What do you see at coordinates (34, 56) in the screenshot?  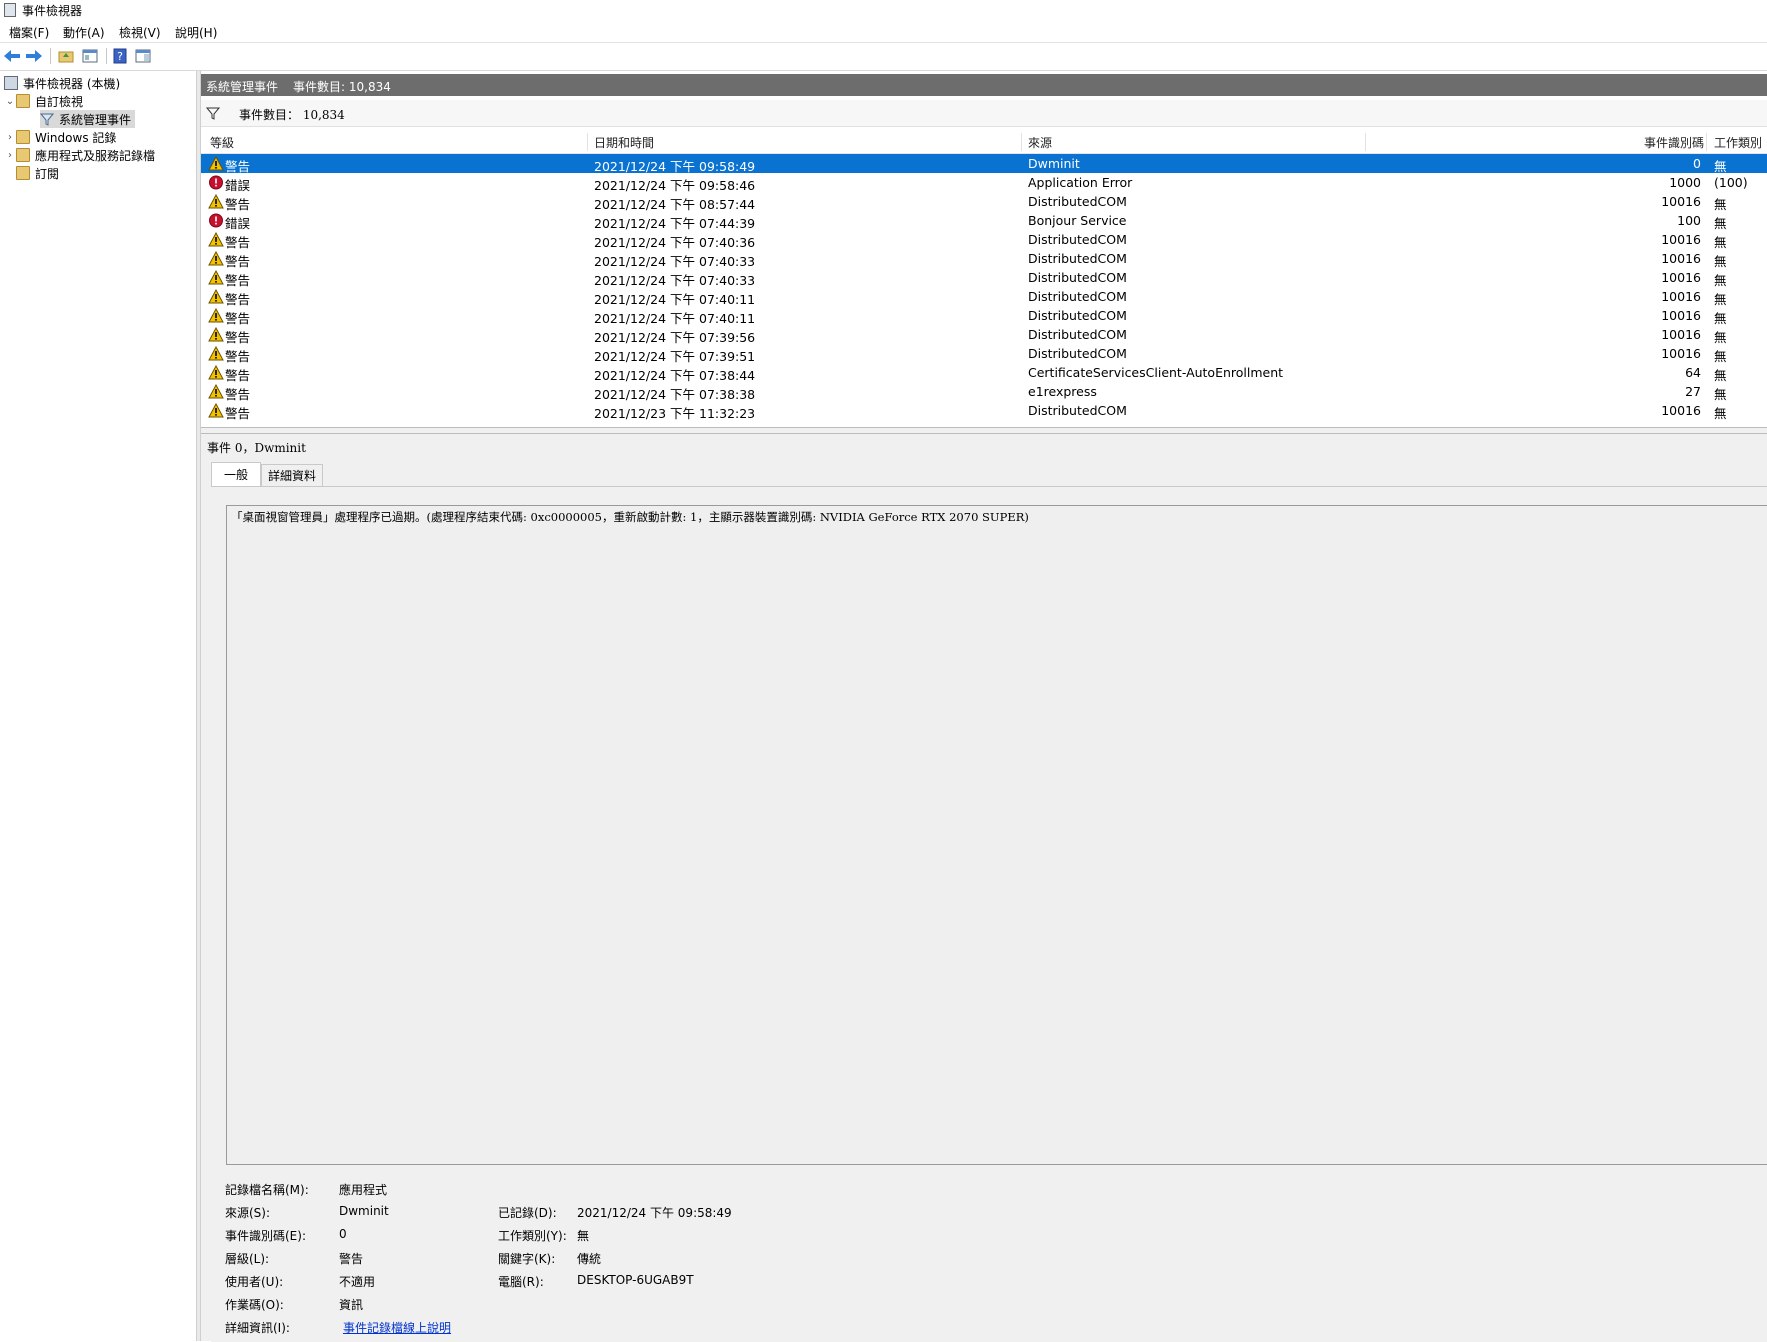 I see `forward-icon` at bounding box center [34, 56].